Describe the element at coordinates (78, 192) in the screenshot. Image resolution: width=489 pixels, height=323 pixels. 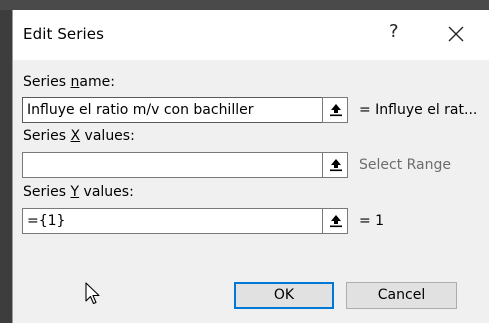
I see `series-y-label: Series Y values:` at that location.